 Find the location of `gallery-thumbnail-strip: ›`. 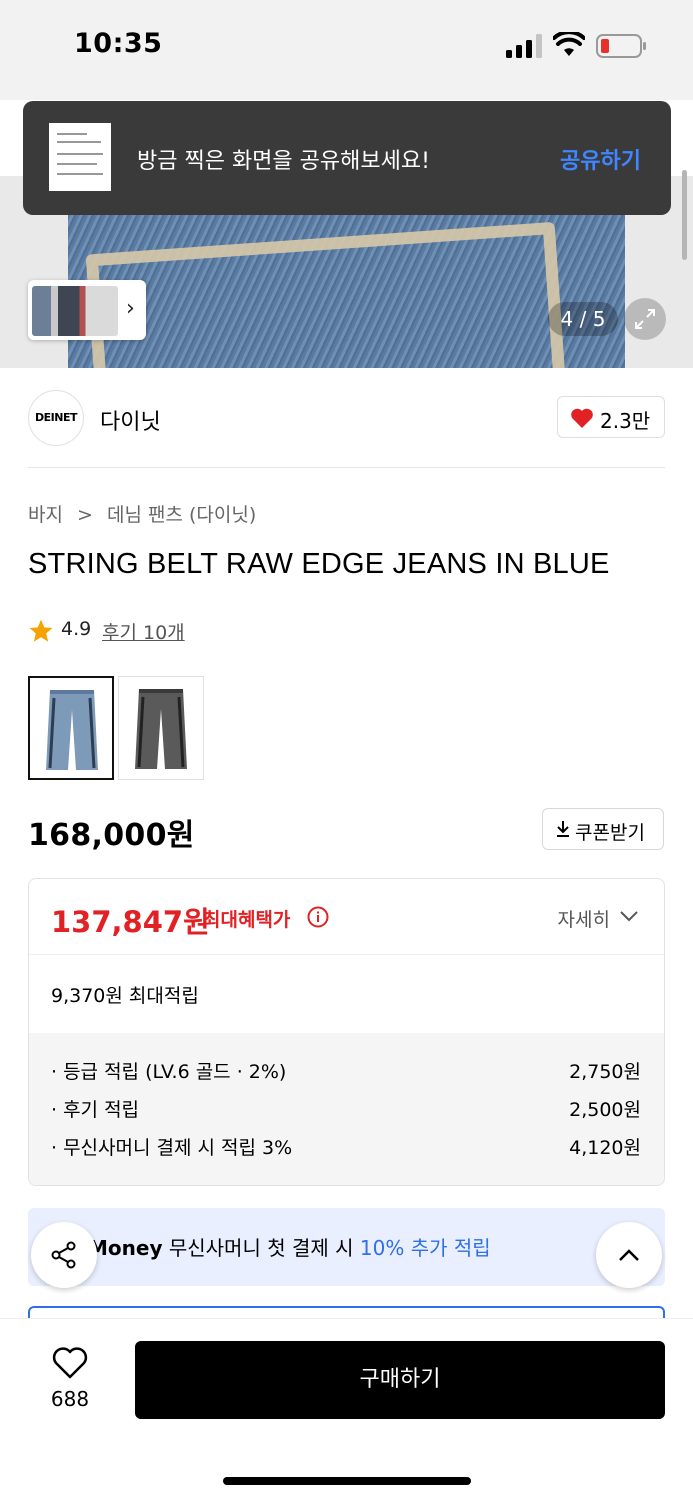

gallery-thumbnail-strip: › is located at coordinates (87, 310).